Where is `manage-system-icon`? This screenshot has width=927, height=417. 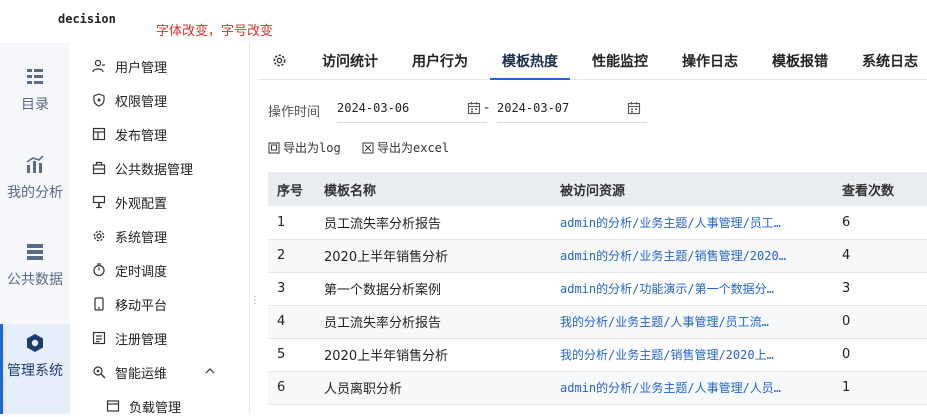 manage-system-icon is located at coordinates (35, 343).